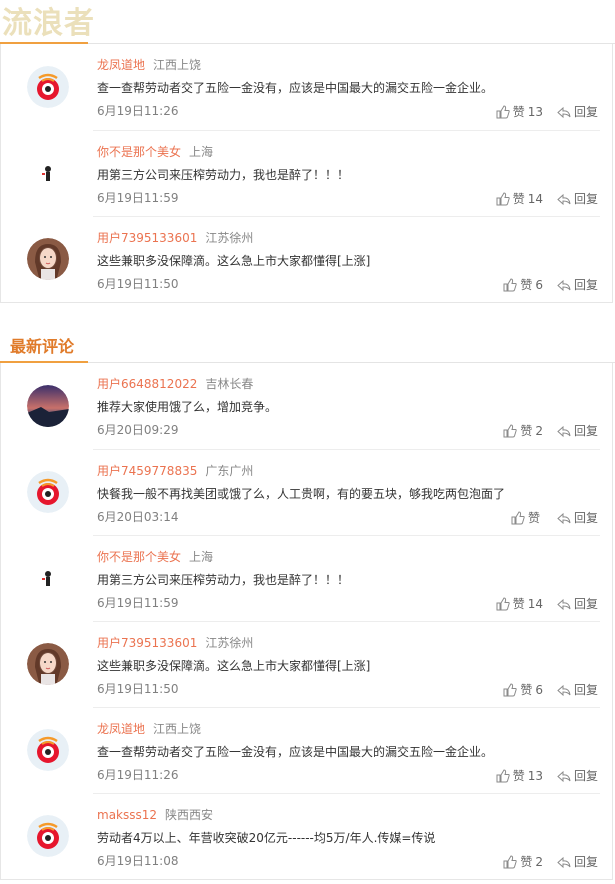  I want to click on like-count: 6, so click(539, 689).